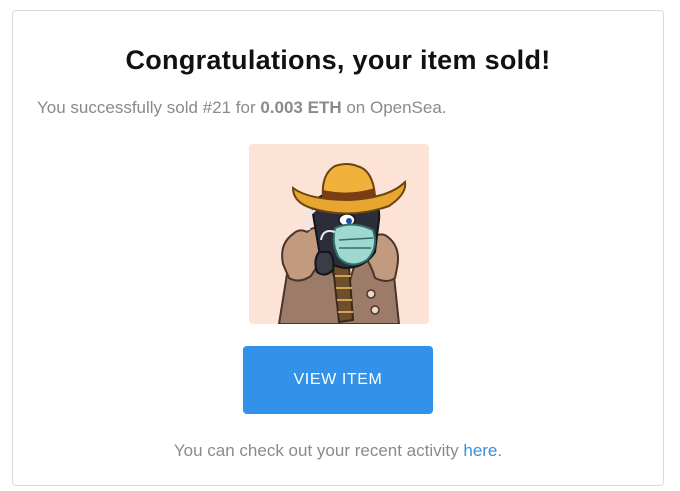  I want to click on nft-character-cowboy-hat-mask-icon, so click(342, 243).